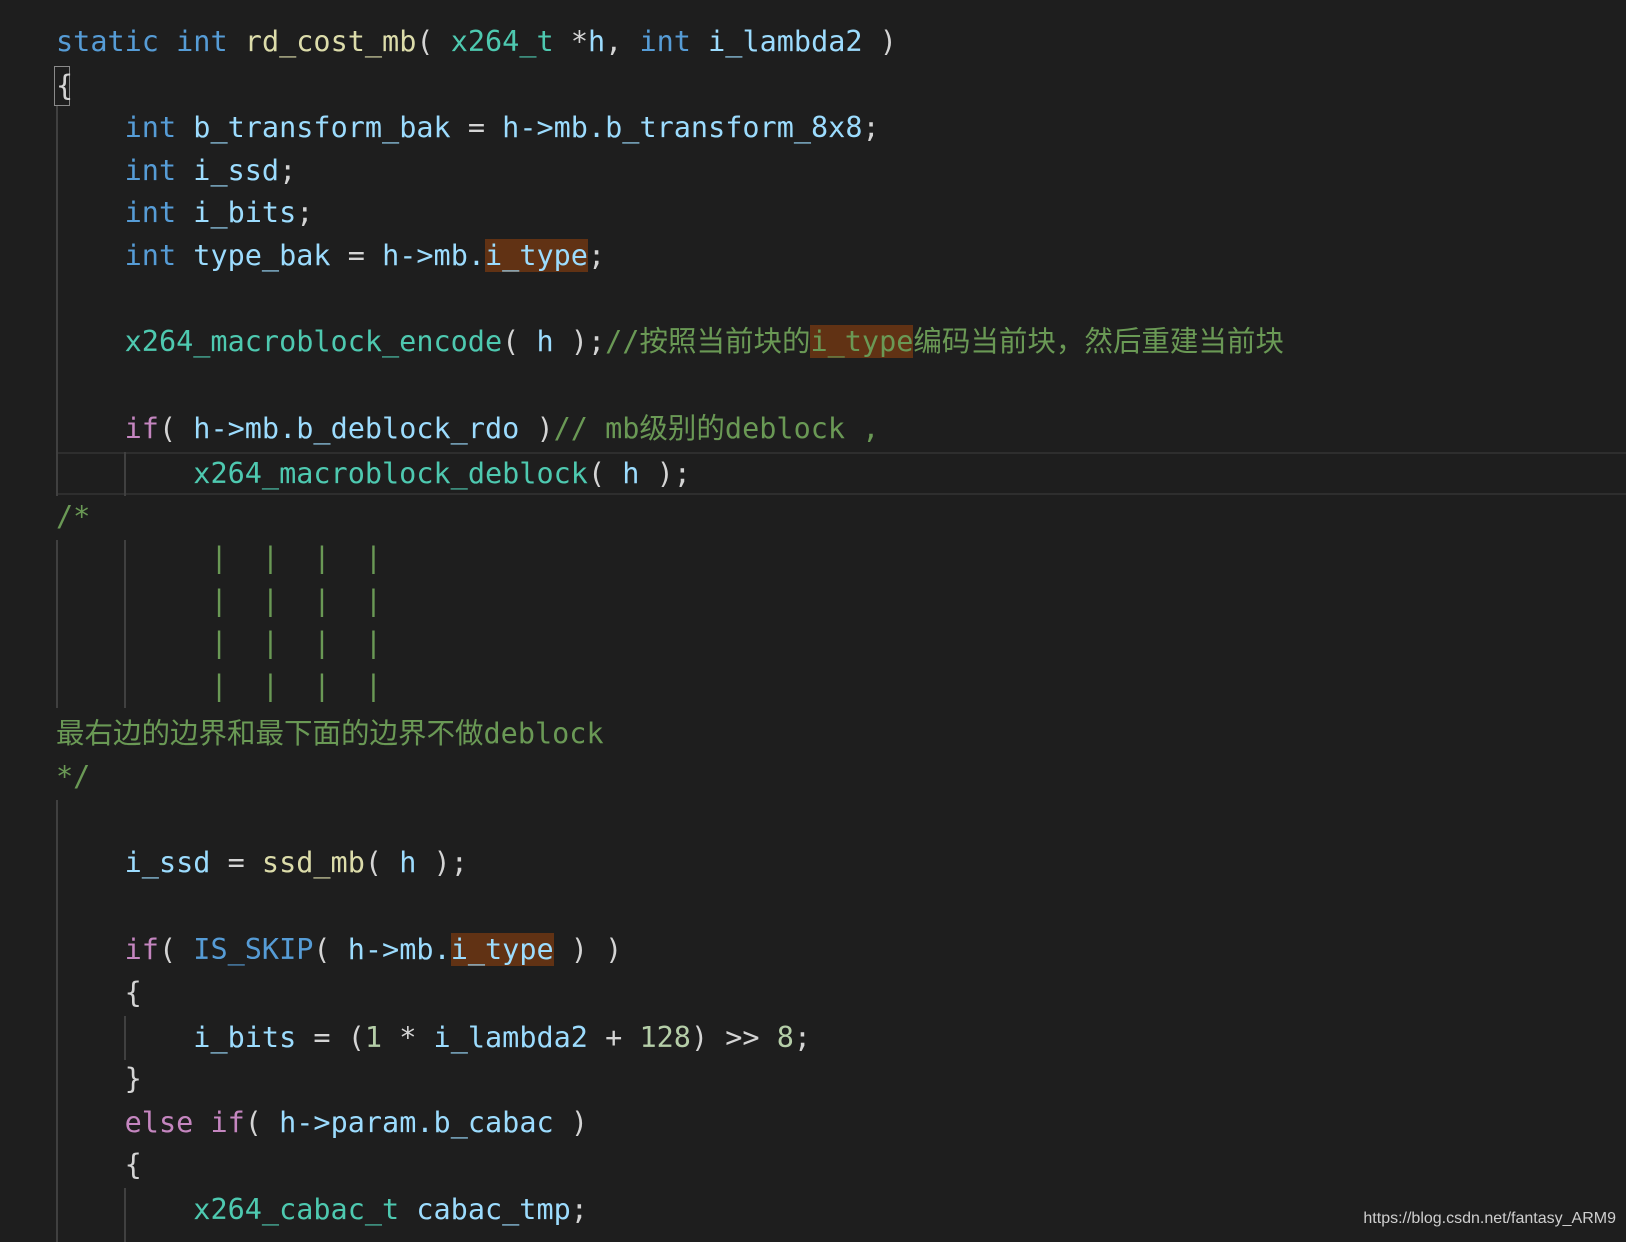 This screenshot has width=1626, height=1242. What do you see at coordinates (330, 41) in the screenshot?
I see `token-function: rd_cost_mb` at bounding box center [330, 41].